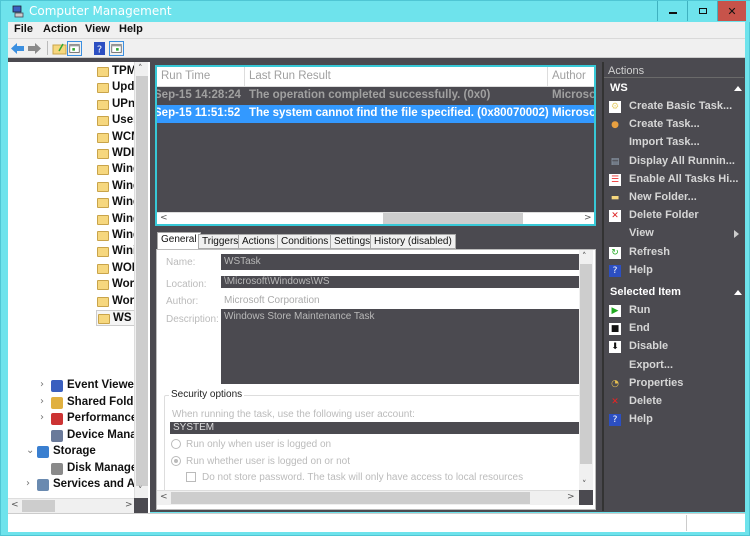 Image resolution: width=750 pixels, height=536 pixels. What do you see at coordinates (352, 241) in the screenshot?
I see `tab-settings: Settings` at bounding box center [352, 241].